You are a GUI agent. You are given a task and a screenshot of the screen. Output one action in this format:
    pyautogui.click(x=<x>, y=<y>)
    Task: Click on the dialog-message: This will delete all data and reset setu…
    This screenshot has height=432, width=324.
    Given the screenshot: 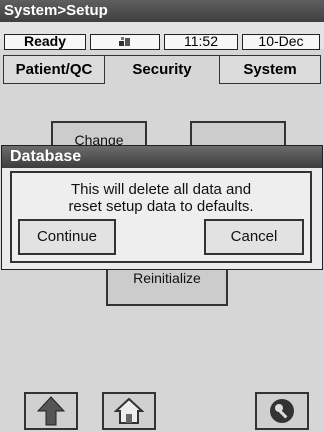 What is the action you would take?
    pyautogui.click(x=161, y=198)
    